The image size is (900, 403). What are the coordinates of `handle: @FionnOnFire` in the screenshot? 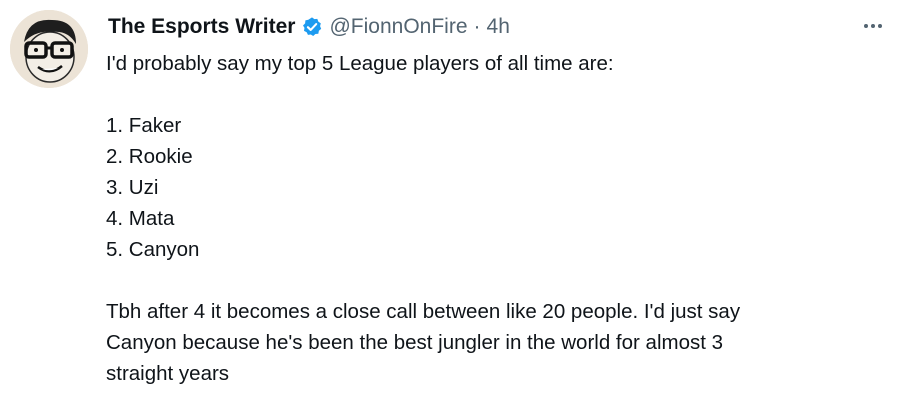 It's located at (398, 27).